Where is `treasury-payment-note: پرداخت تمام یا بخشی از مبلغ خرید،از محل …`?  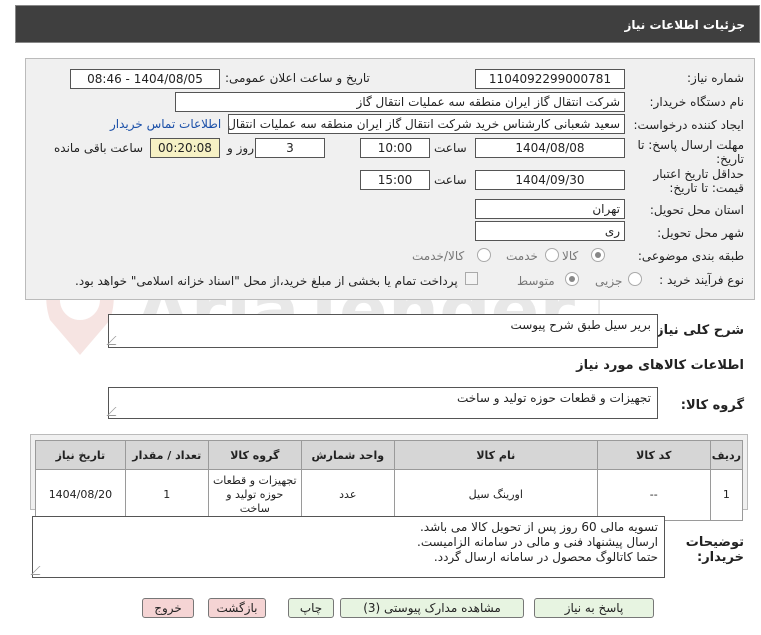
treasury-payment-note: پرداخت تمام یا بخشی از مبلغ خرید،از محل … is located at coordinates (266, 281).